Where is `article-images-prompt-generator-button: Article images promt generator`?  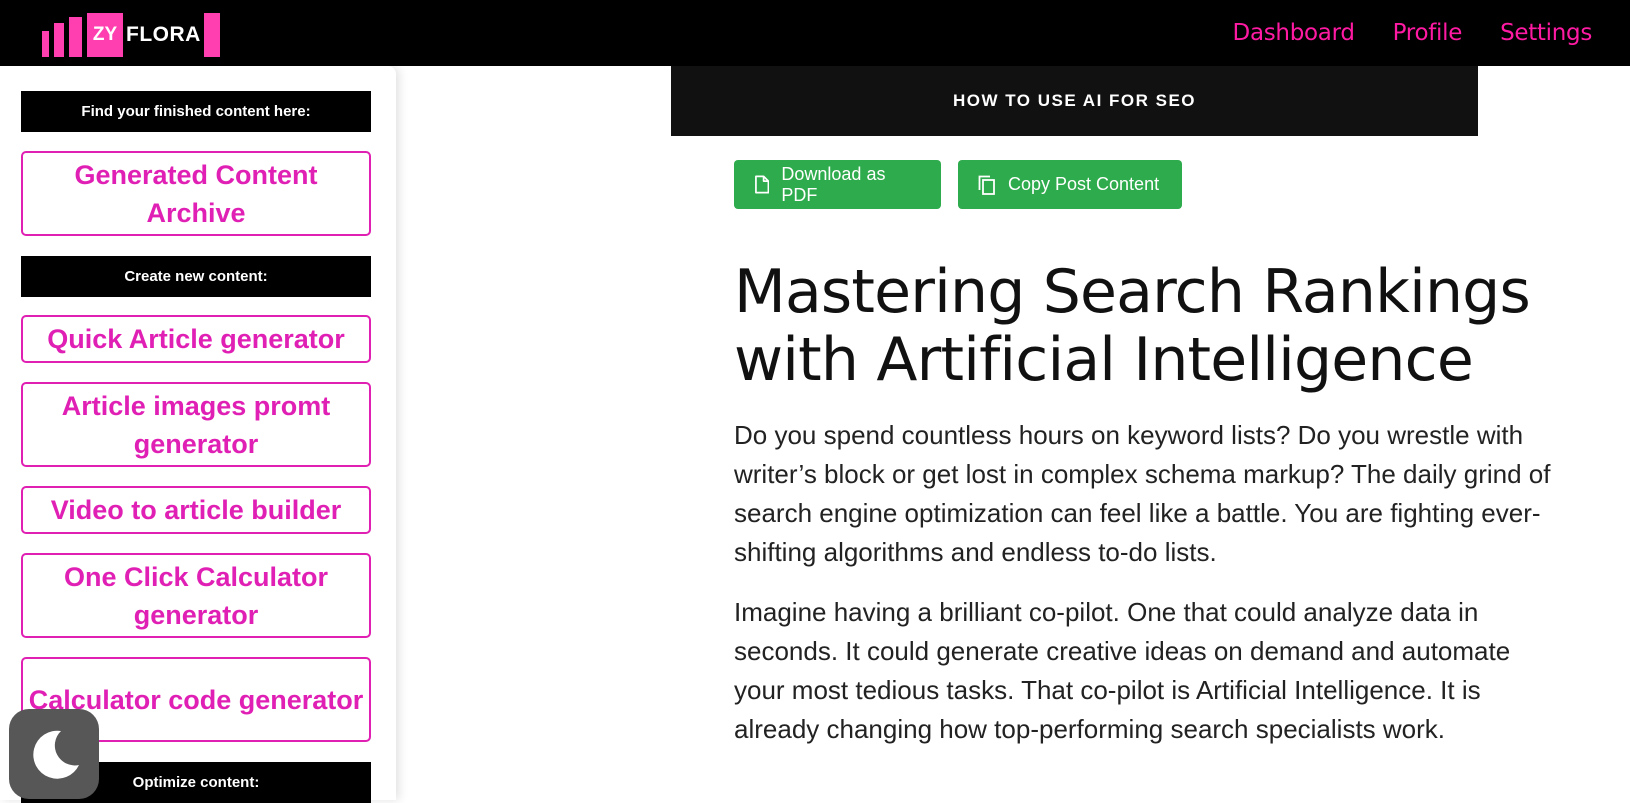
article-images-prompt-generator-button: Article images promt generator is located at coordinates (196, 424).